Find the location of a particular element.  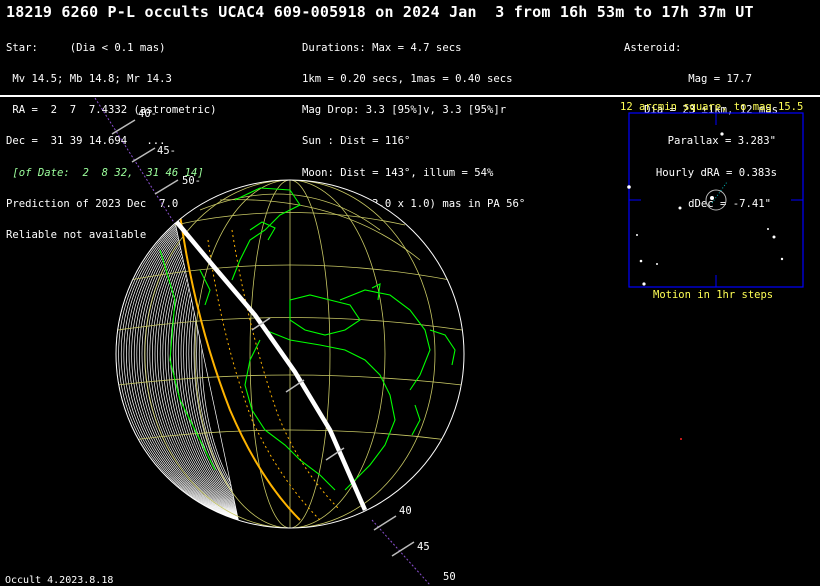

software-version: Occult 4.2023.8.18 is located at coordinates (59, 580).